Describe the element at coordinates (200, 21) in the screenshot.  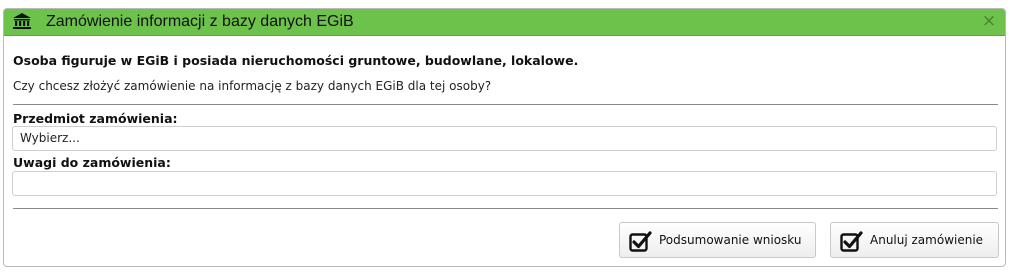
I see `dialog-title: Zamówienie informacji z bazy danych EGiB` at that location.